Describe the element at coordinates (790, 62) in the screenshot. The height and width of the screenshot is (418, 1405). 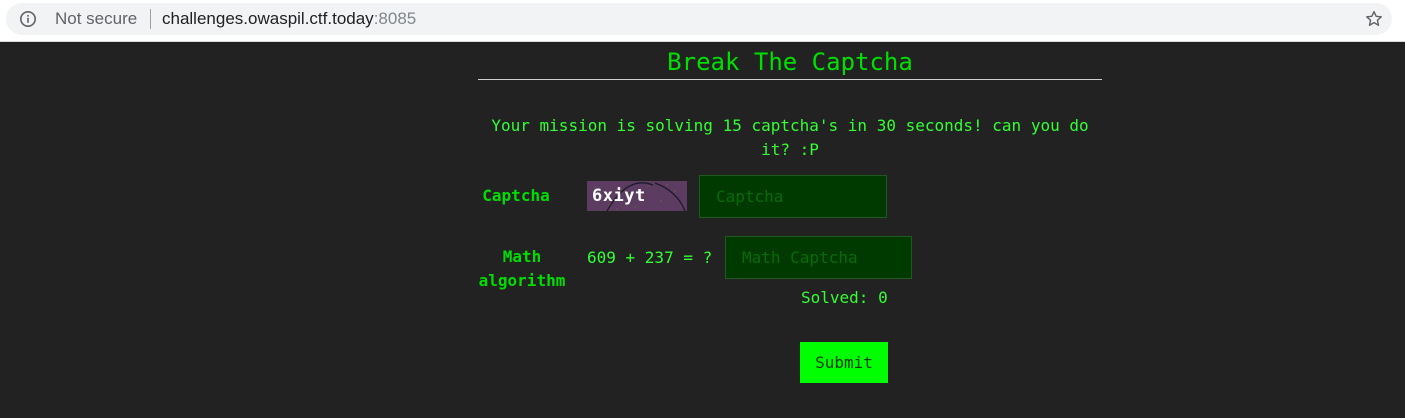
I see `page-title: Break The Captcha` at that location.